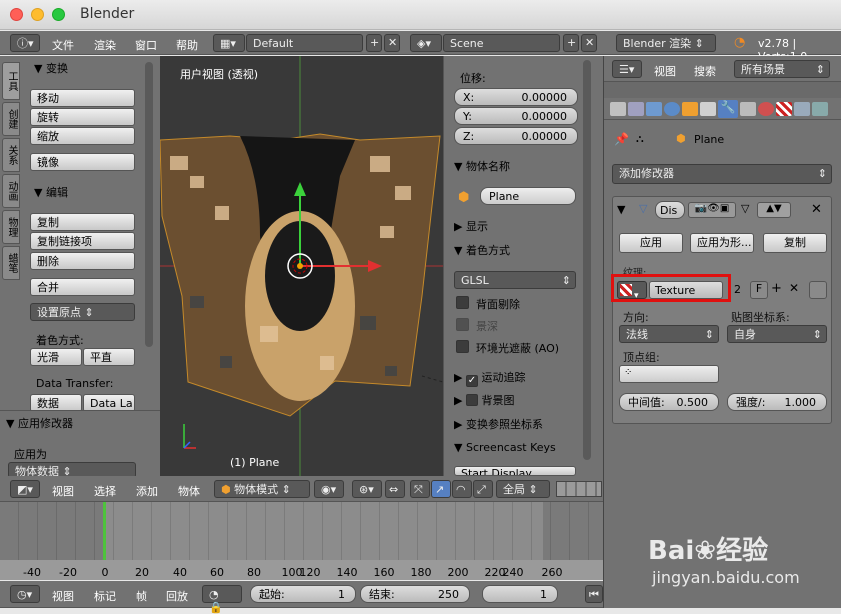 The image size is (841, 614). What do you see at coordinates (669, 402) in the screenshot?
I see `midlevel-field: 中间值: 0.500` at bounding box center [669, 402].